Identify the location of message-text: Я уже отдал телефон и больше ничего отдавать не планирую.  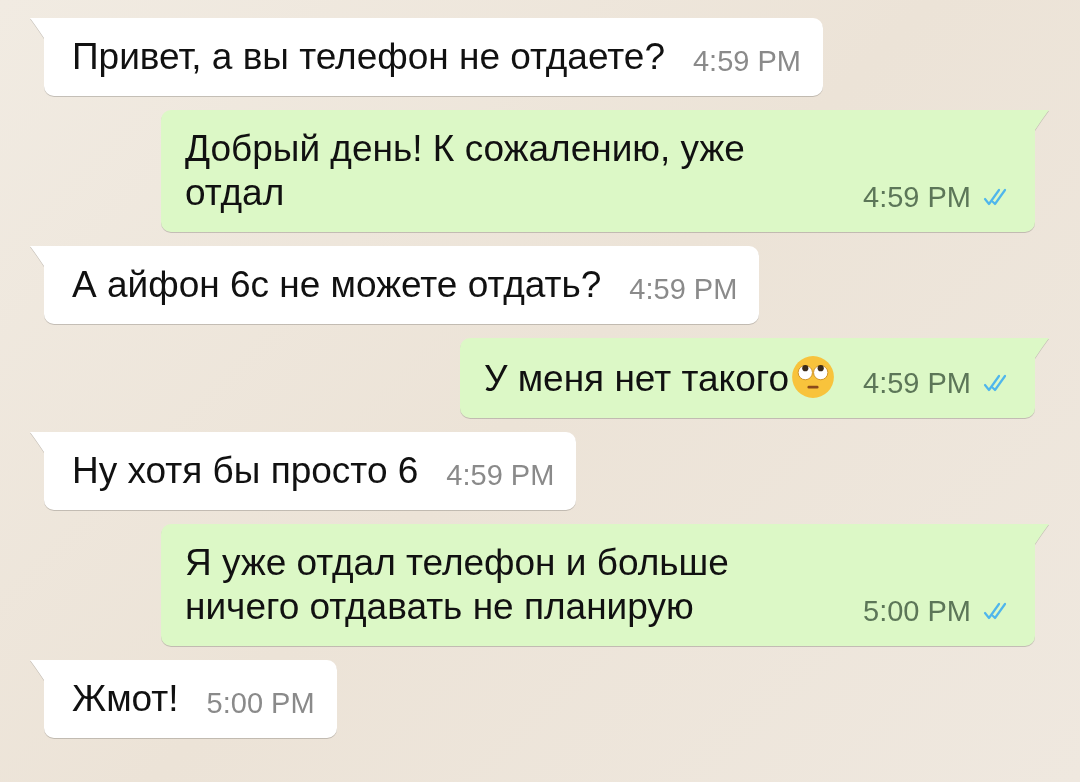
(457, 585).